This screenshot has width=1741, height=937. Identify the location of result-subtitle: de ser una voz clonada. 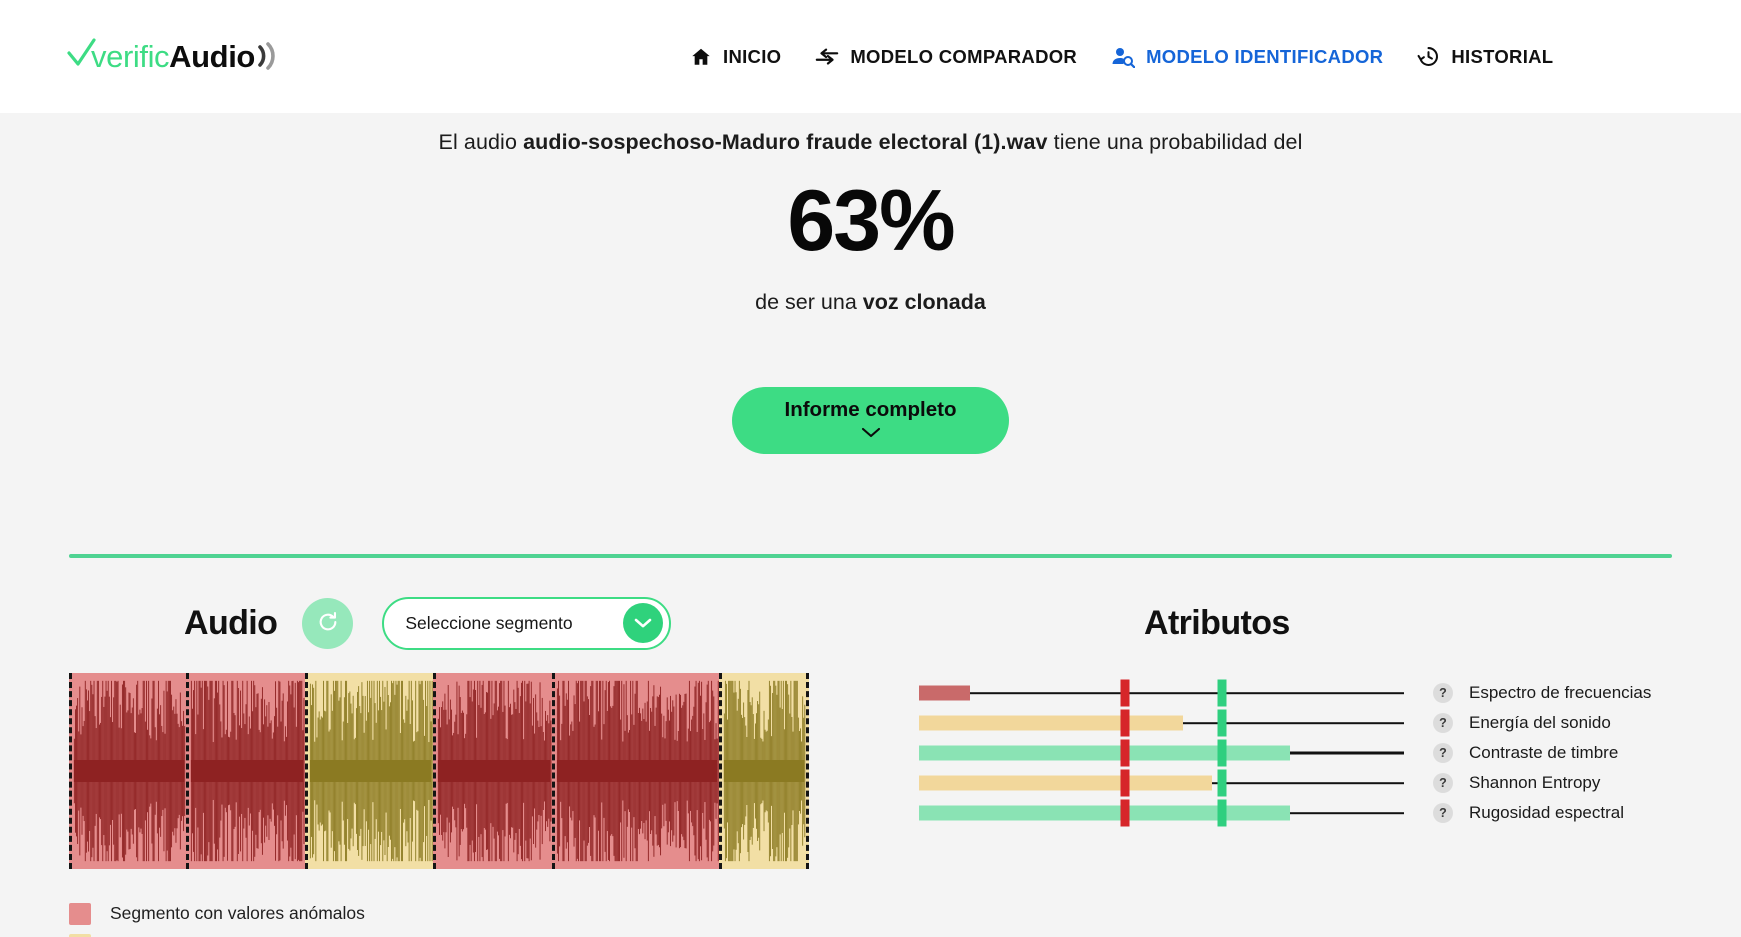
(870, 302).